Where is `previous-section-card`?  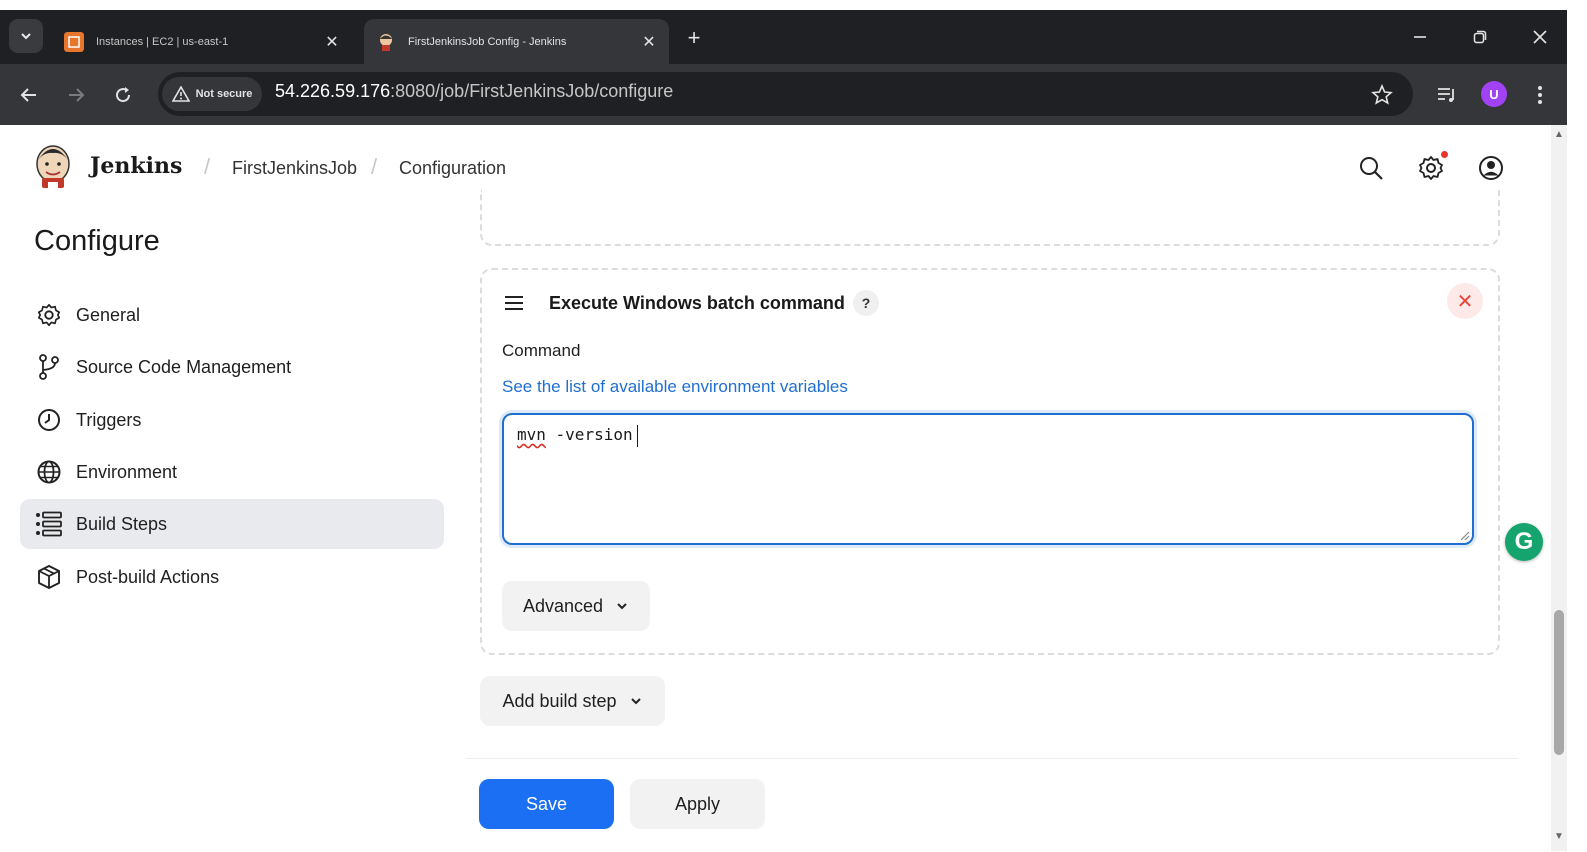
previous-section-card is located at coordinates (990, 218).